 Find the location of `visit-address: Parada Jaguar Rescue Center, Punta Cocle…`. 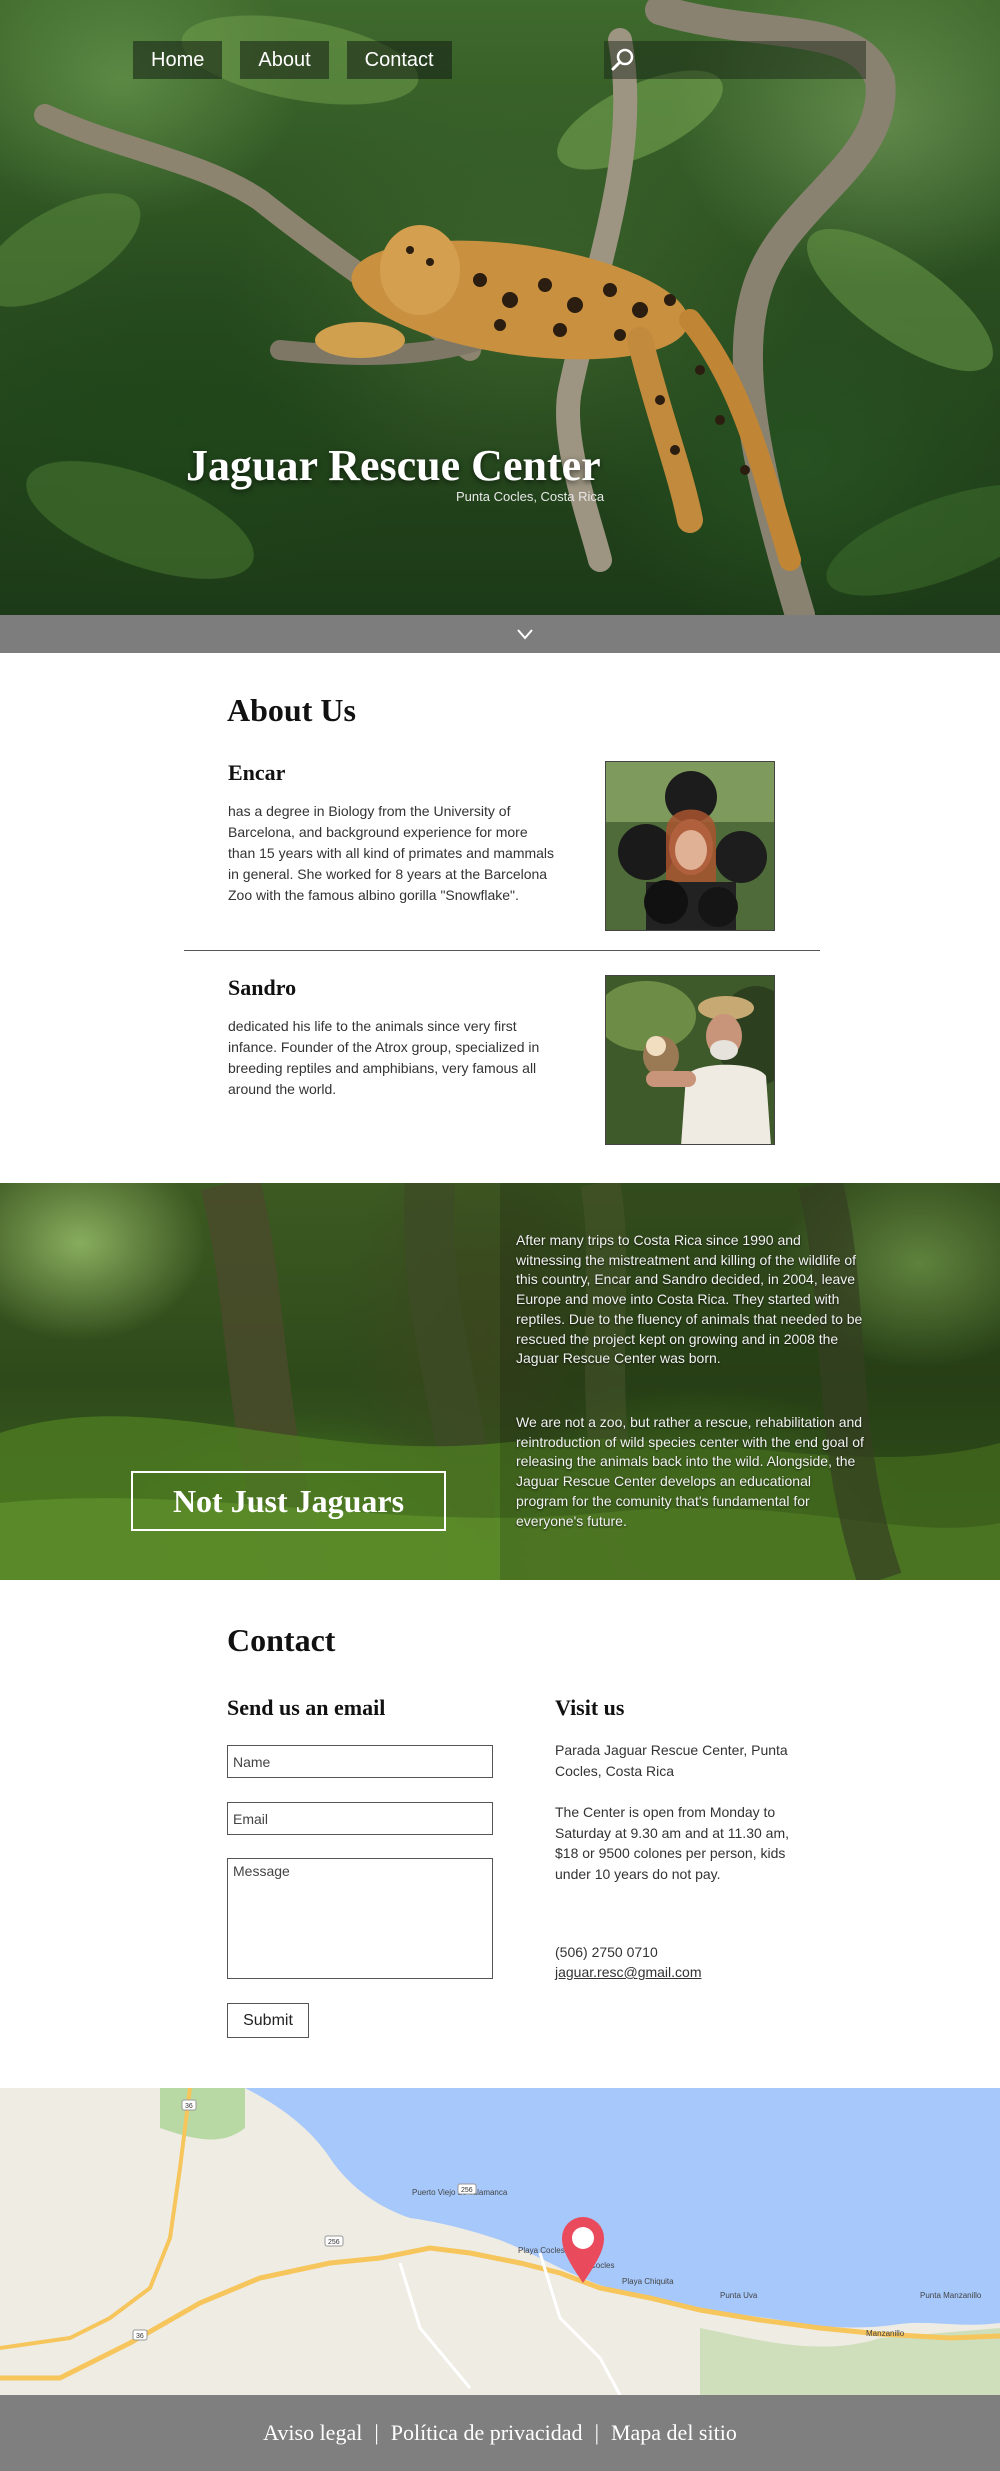

visit-address: Parada Jaguar Rescue Center, Punta Cocle… is located at coordinates (671, 1760).